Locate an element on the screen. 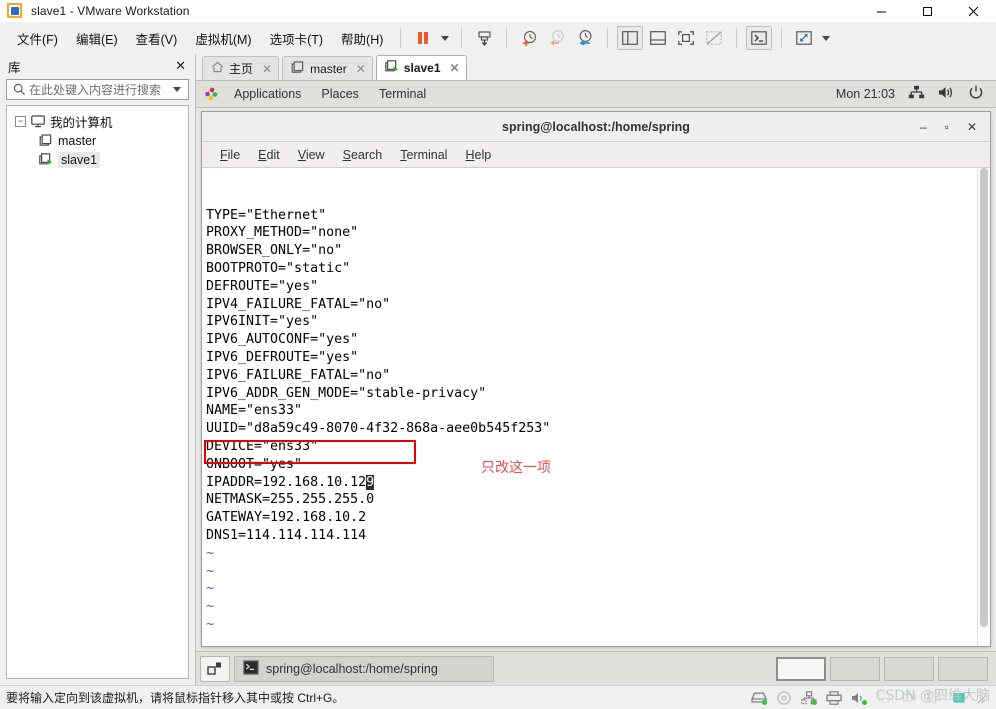  tab-master: master ✕ is located at coordinates (327, 68).